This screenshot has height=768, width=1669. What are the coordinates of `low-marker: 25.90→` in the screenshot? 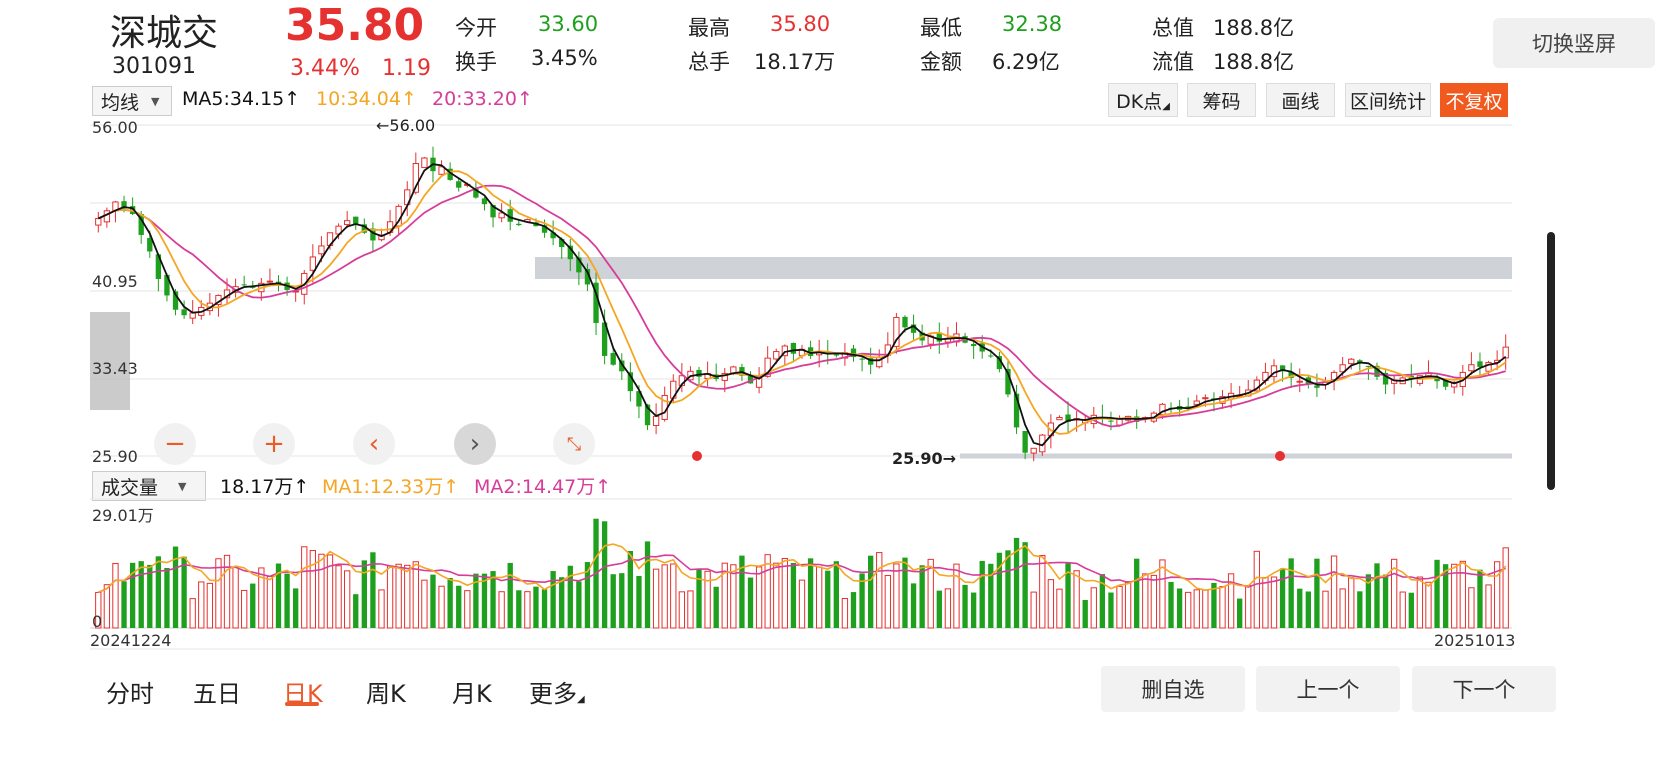 It's located at (924, 458).